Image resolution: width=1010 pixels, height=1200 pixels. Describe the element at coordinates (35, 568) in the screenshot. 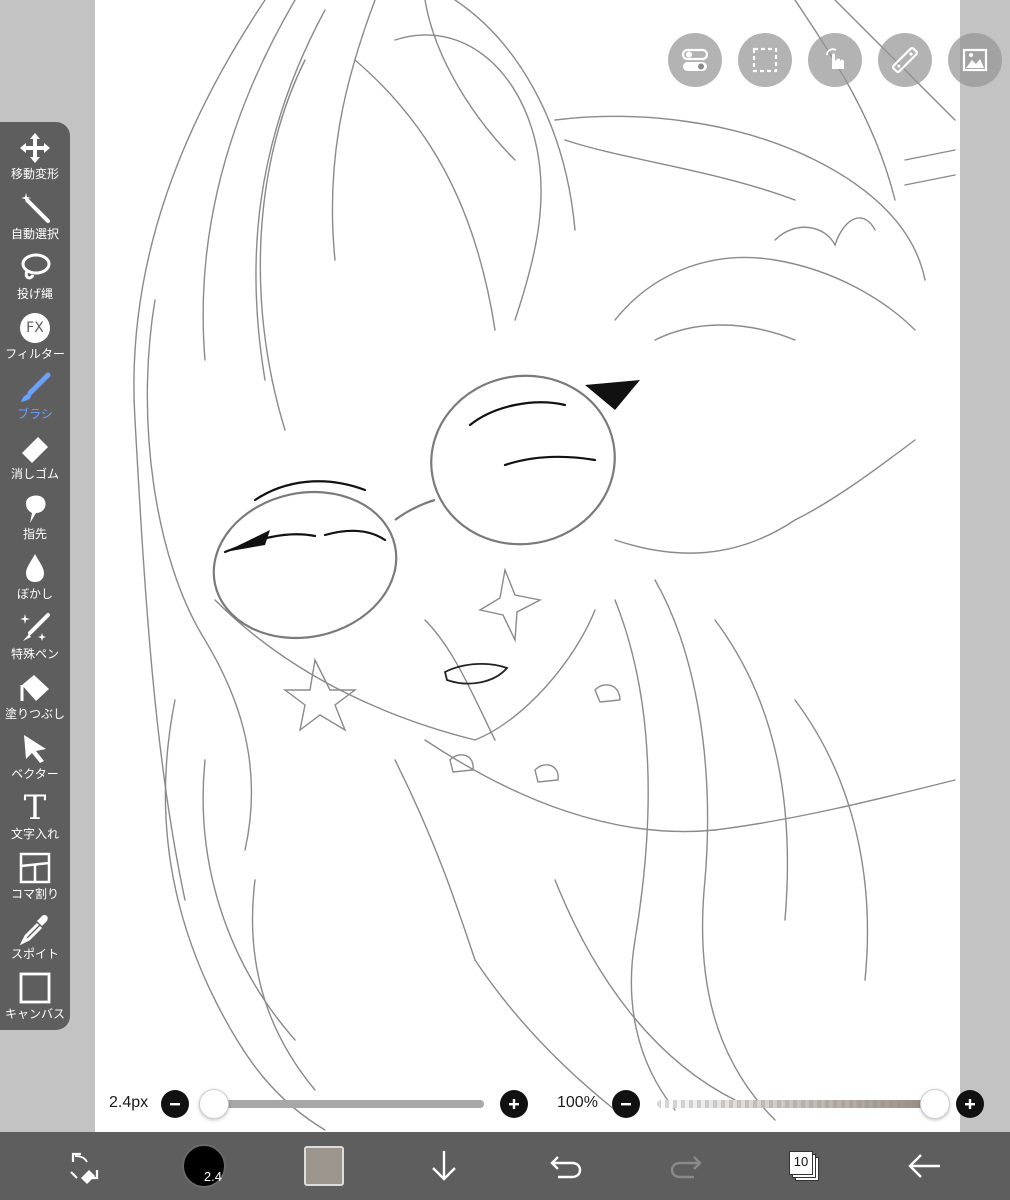

I see `blur-drop-icon` at that location.